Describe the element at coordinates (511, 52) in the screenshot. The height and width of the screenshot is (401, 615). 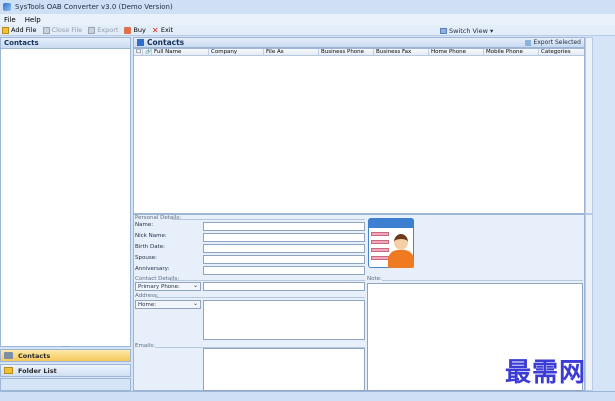
I see `column-header: Mobile Phone` at that location.